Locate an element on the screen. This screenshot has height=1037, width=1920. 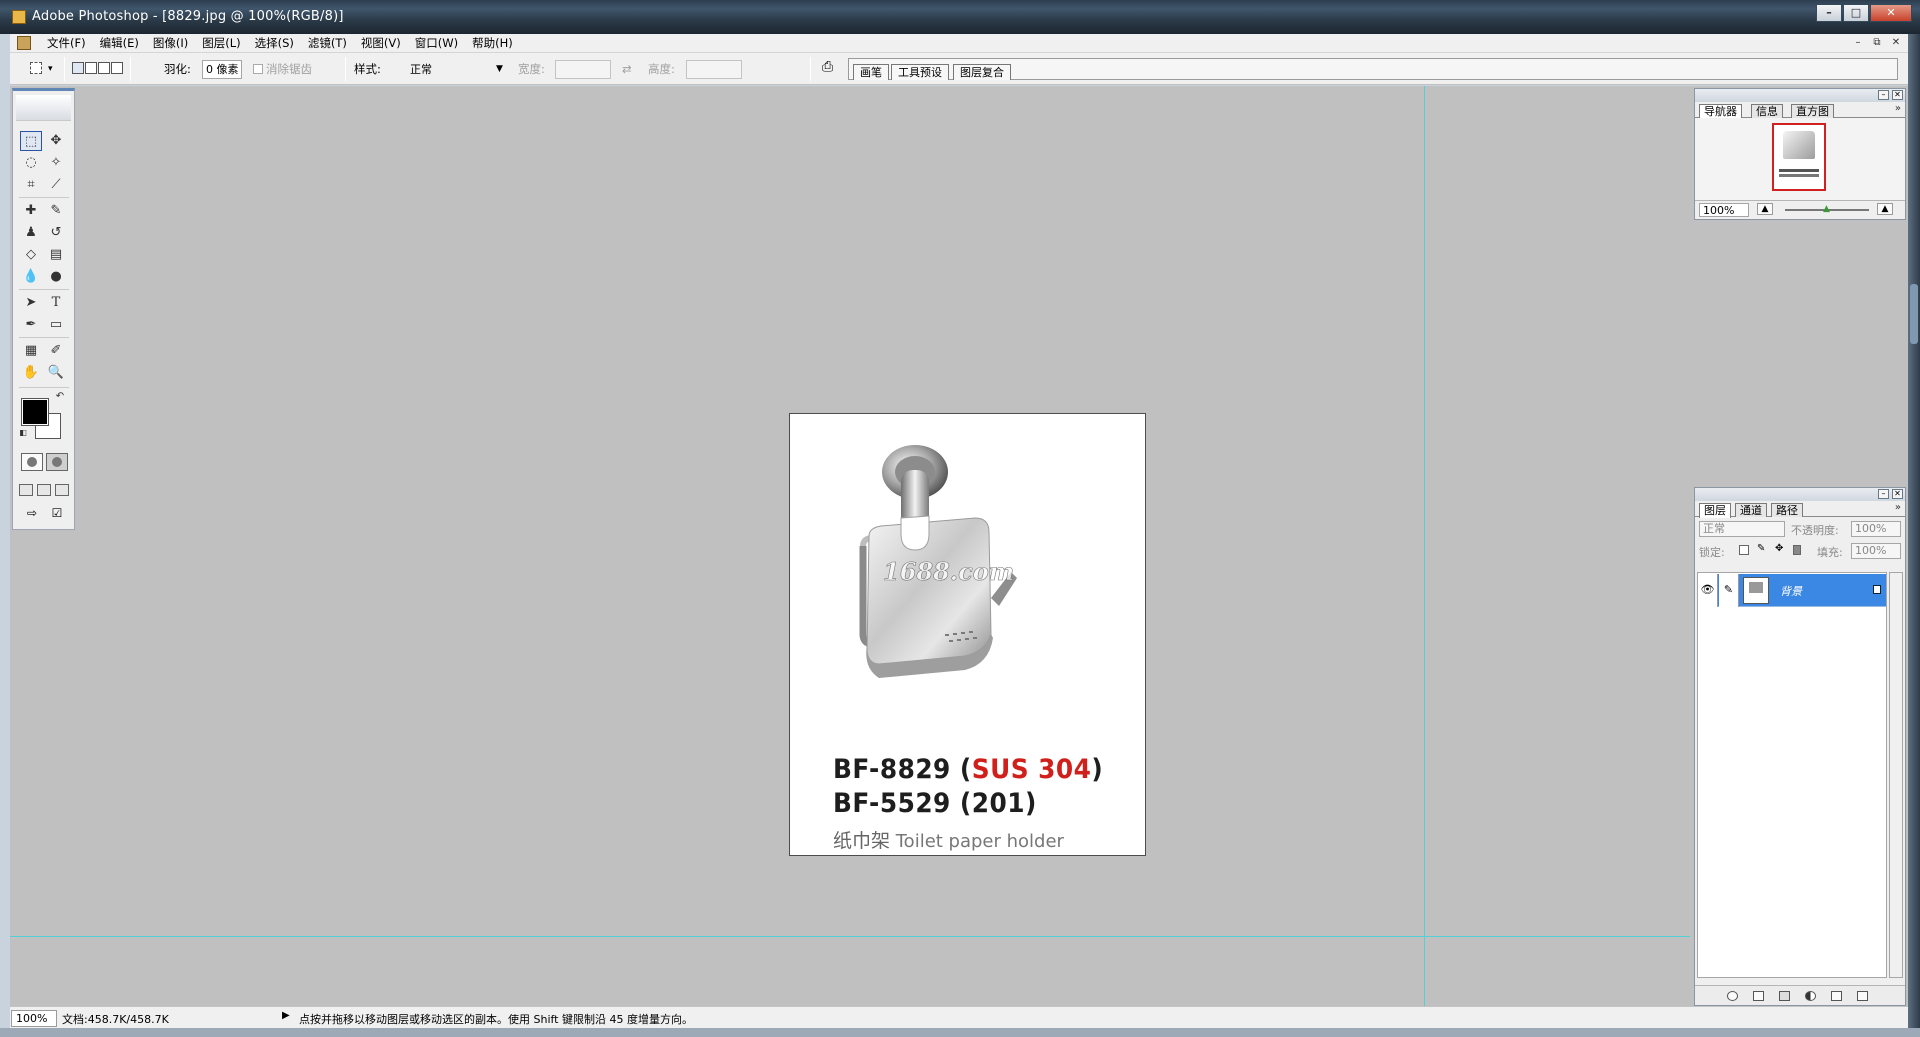
zoom-slider-knob: ▲ is located at coordinates (1826, 209).